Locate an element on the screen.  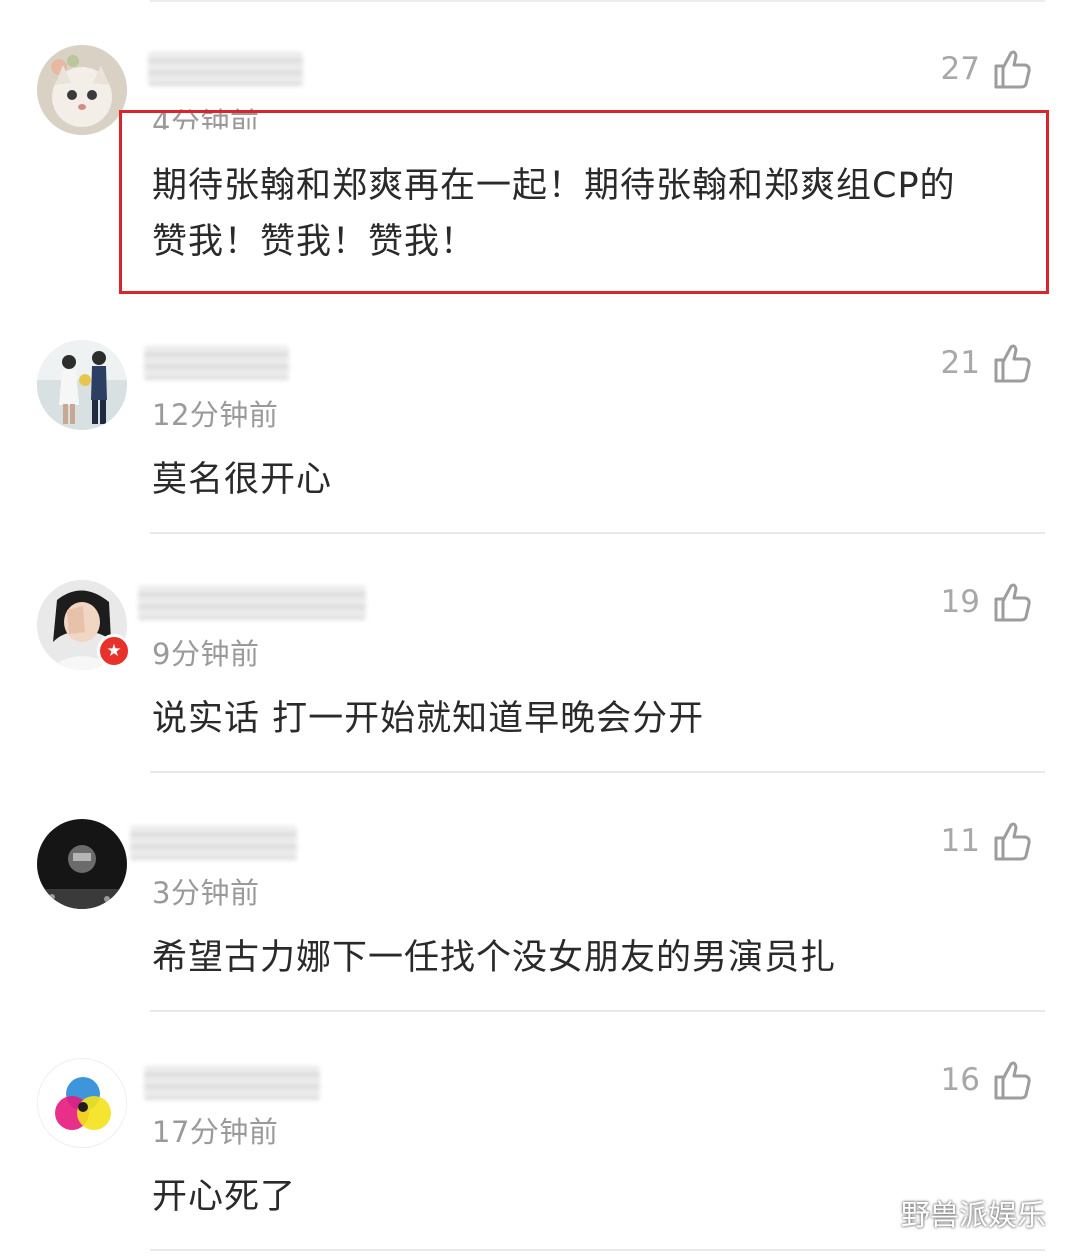
top-divider is located at coordinates (597, 1).